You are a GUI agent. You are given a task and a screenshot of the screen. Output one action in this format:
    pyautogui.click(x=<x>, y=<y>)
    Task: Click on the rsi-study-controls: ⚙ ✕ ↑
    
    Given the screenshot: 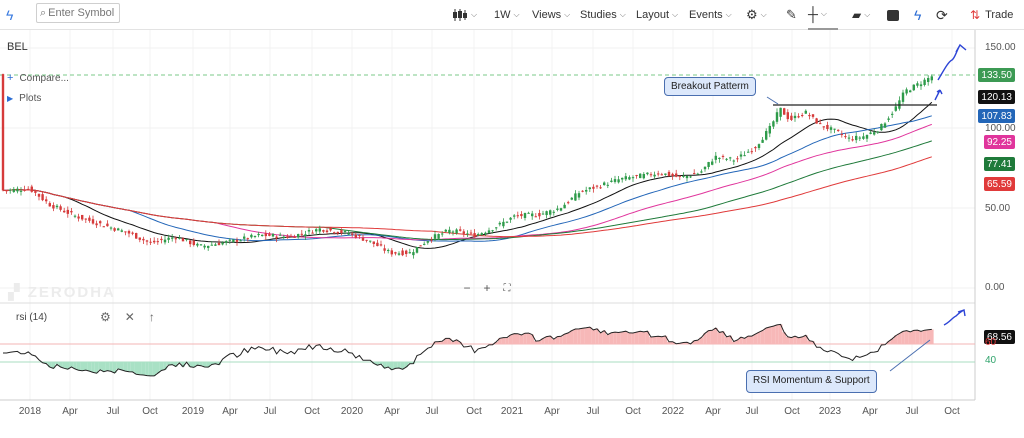 What is the action you would take?
    pyautogui.click(x=127, y=317)
    